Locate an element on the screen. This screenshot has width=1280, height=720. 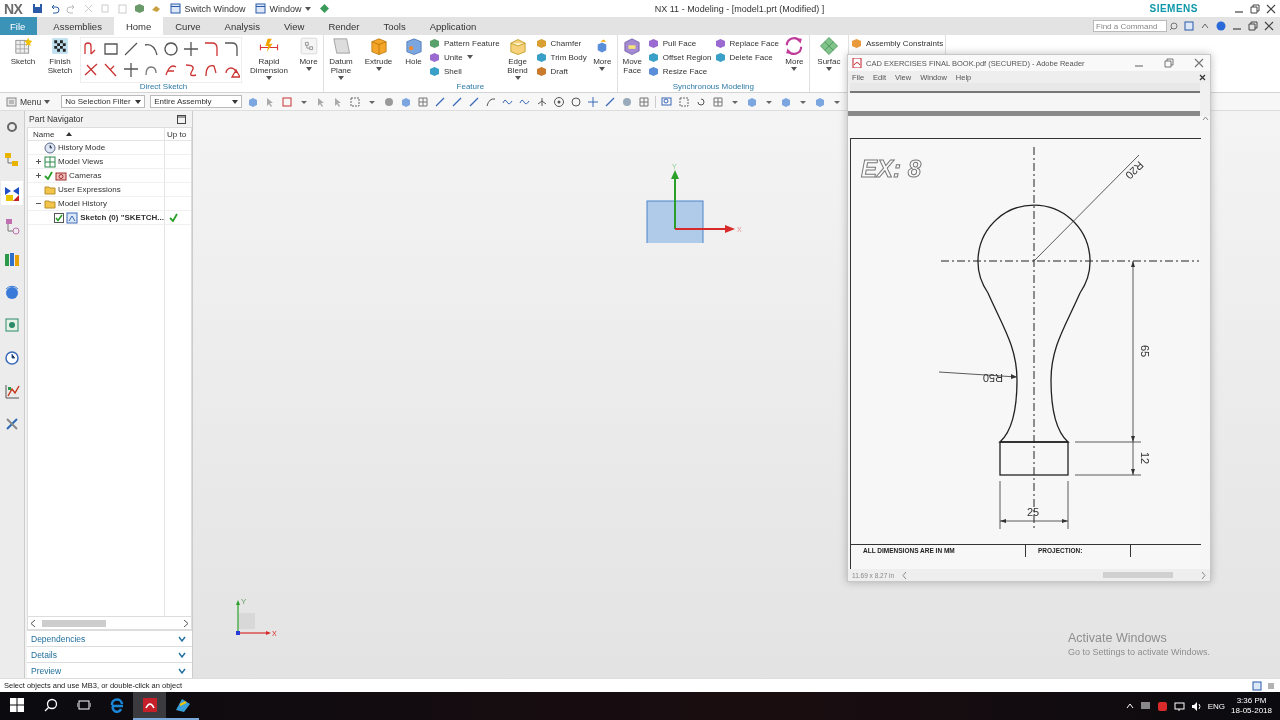
ribbon-button: Draft is located at coordinates (561, 71).